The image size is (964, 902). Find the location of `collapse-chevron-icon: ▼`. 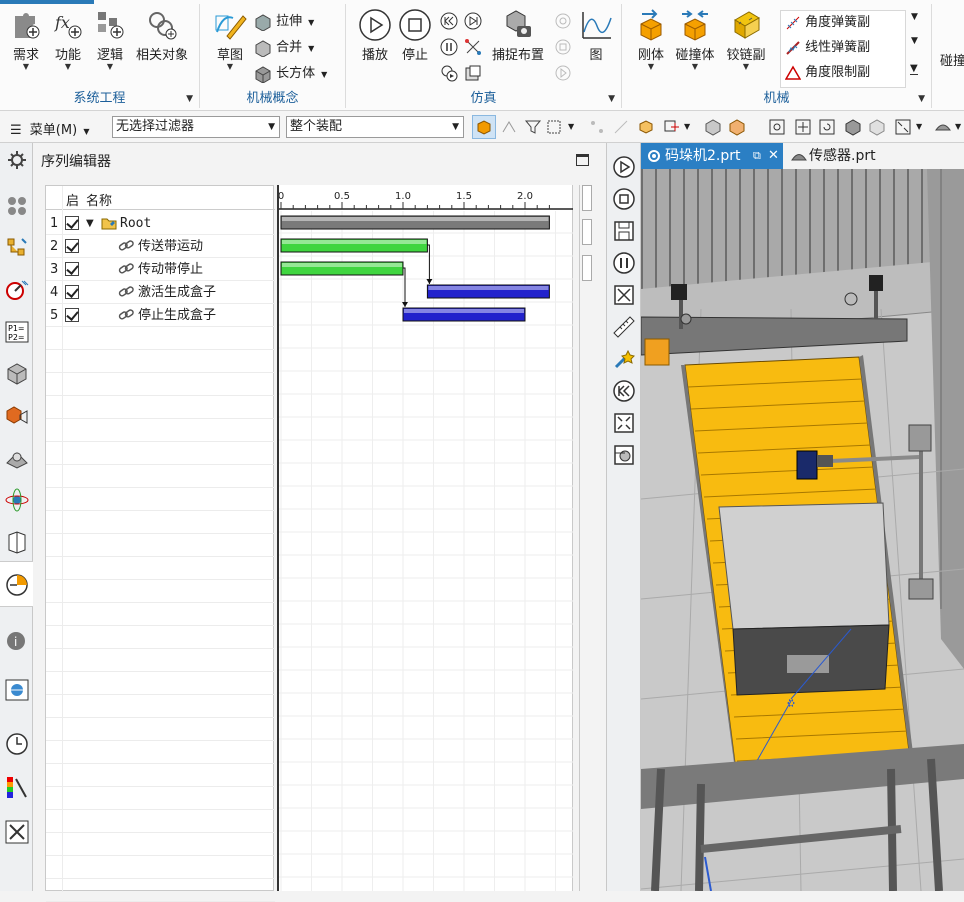

collapse-chevron-icon: ▼ is located at coordinates (90, 223).